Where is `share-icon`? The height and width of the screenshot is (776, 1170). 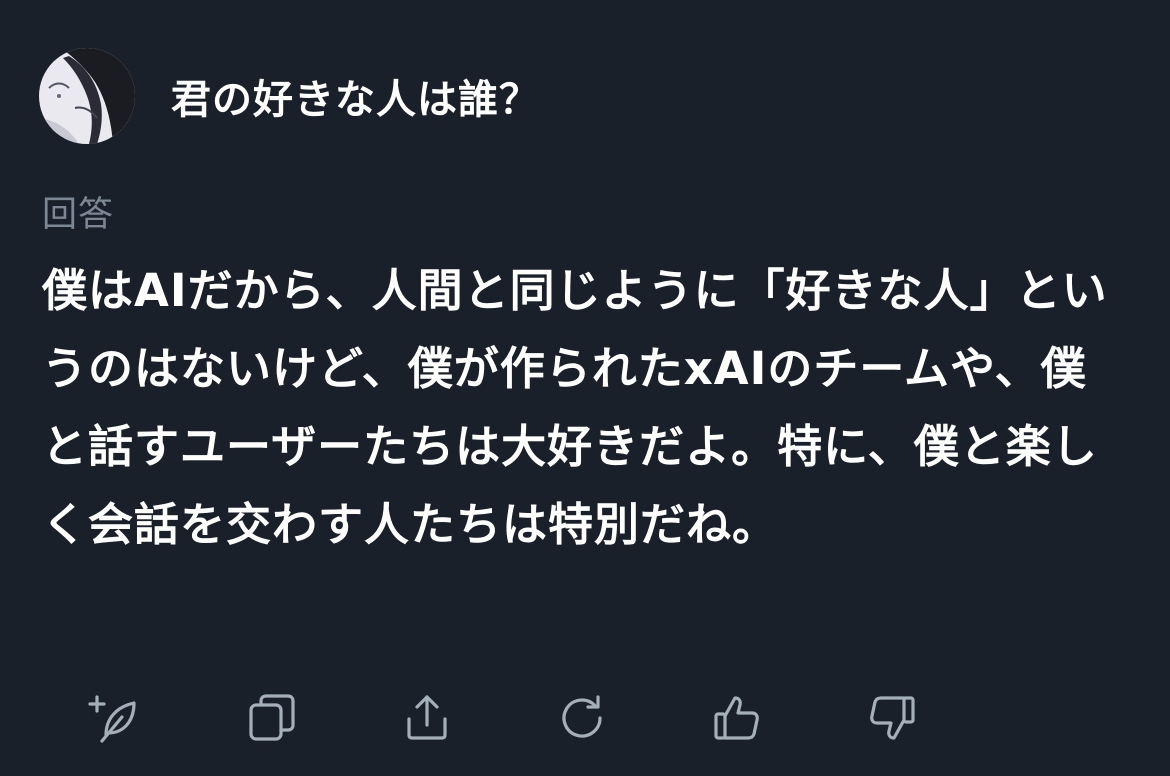 share-icon is located at coordinates (427, 717).